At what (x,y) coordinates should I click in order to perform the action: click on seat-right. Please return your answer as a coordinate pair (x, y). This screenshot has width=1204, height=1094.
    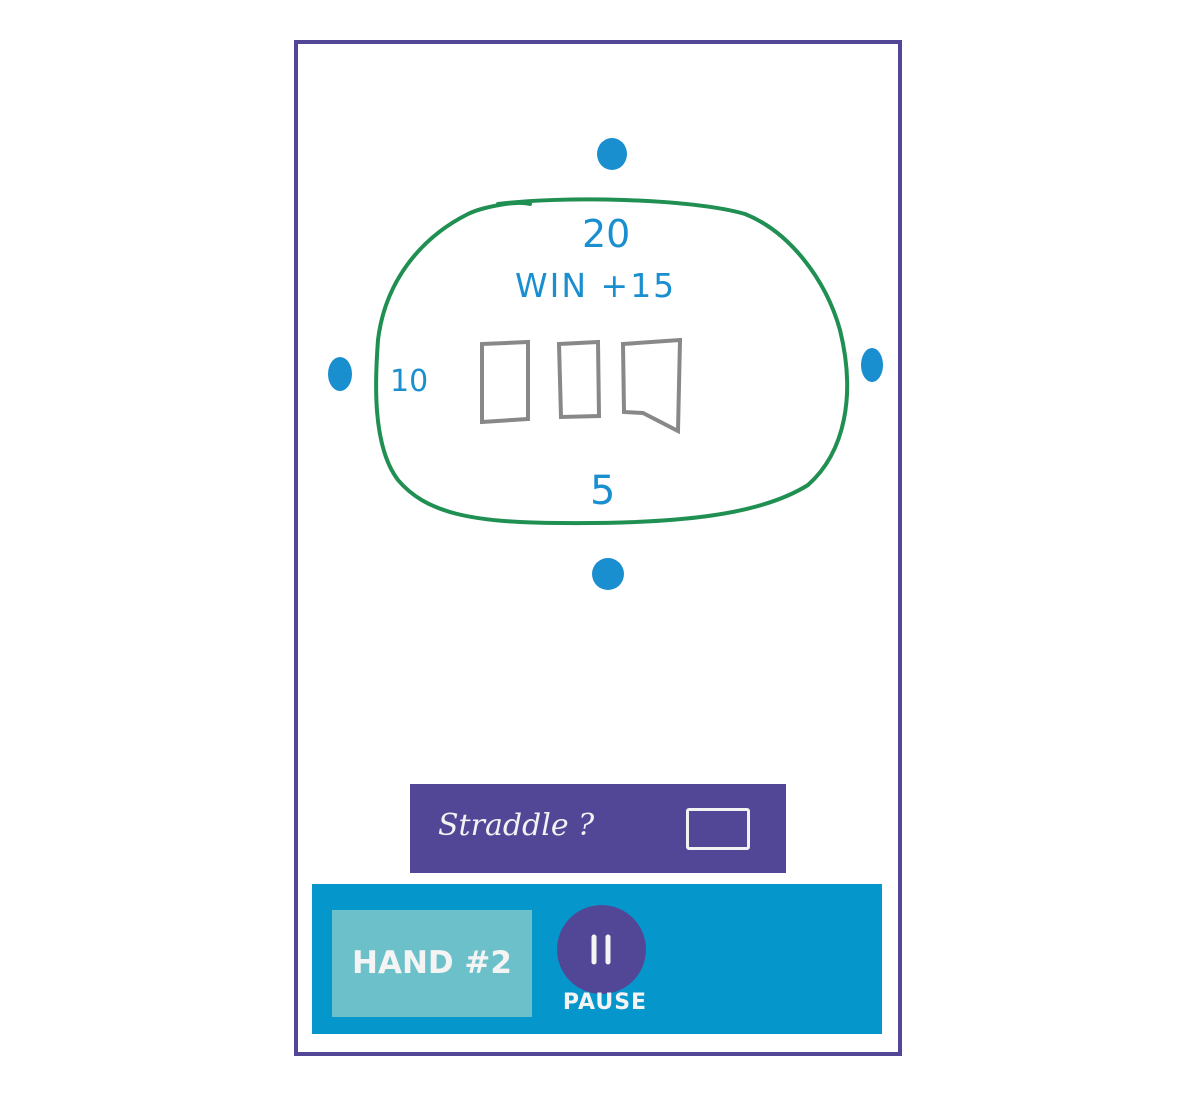
    Looking at the image, I should click on (872, 365).